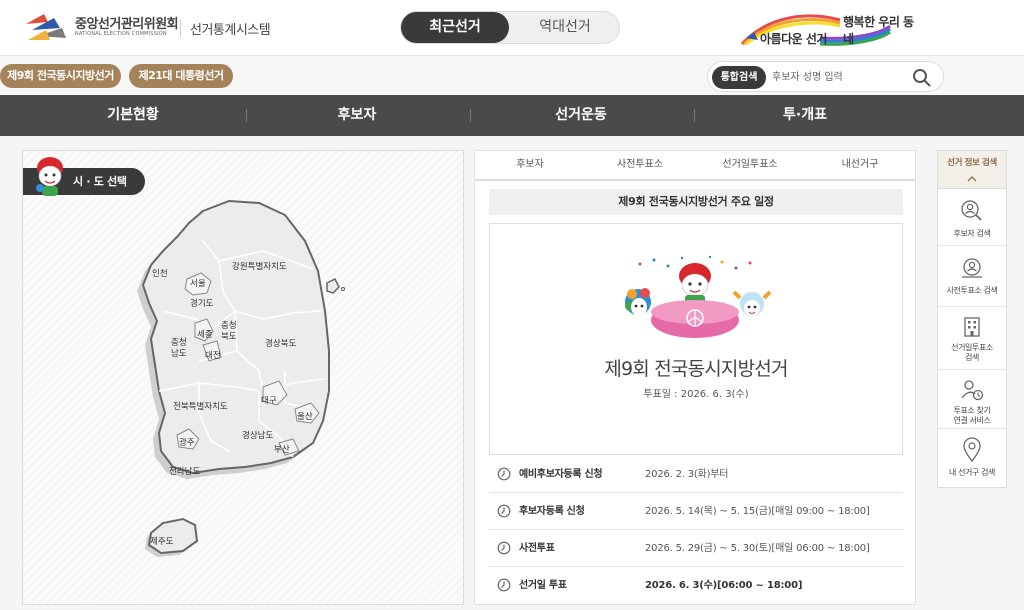 This screenshot has width=1024, height=610. I want to click on region-gyeongbuk: 경상북도, so click(280, 343).